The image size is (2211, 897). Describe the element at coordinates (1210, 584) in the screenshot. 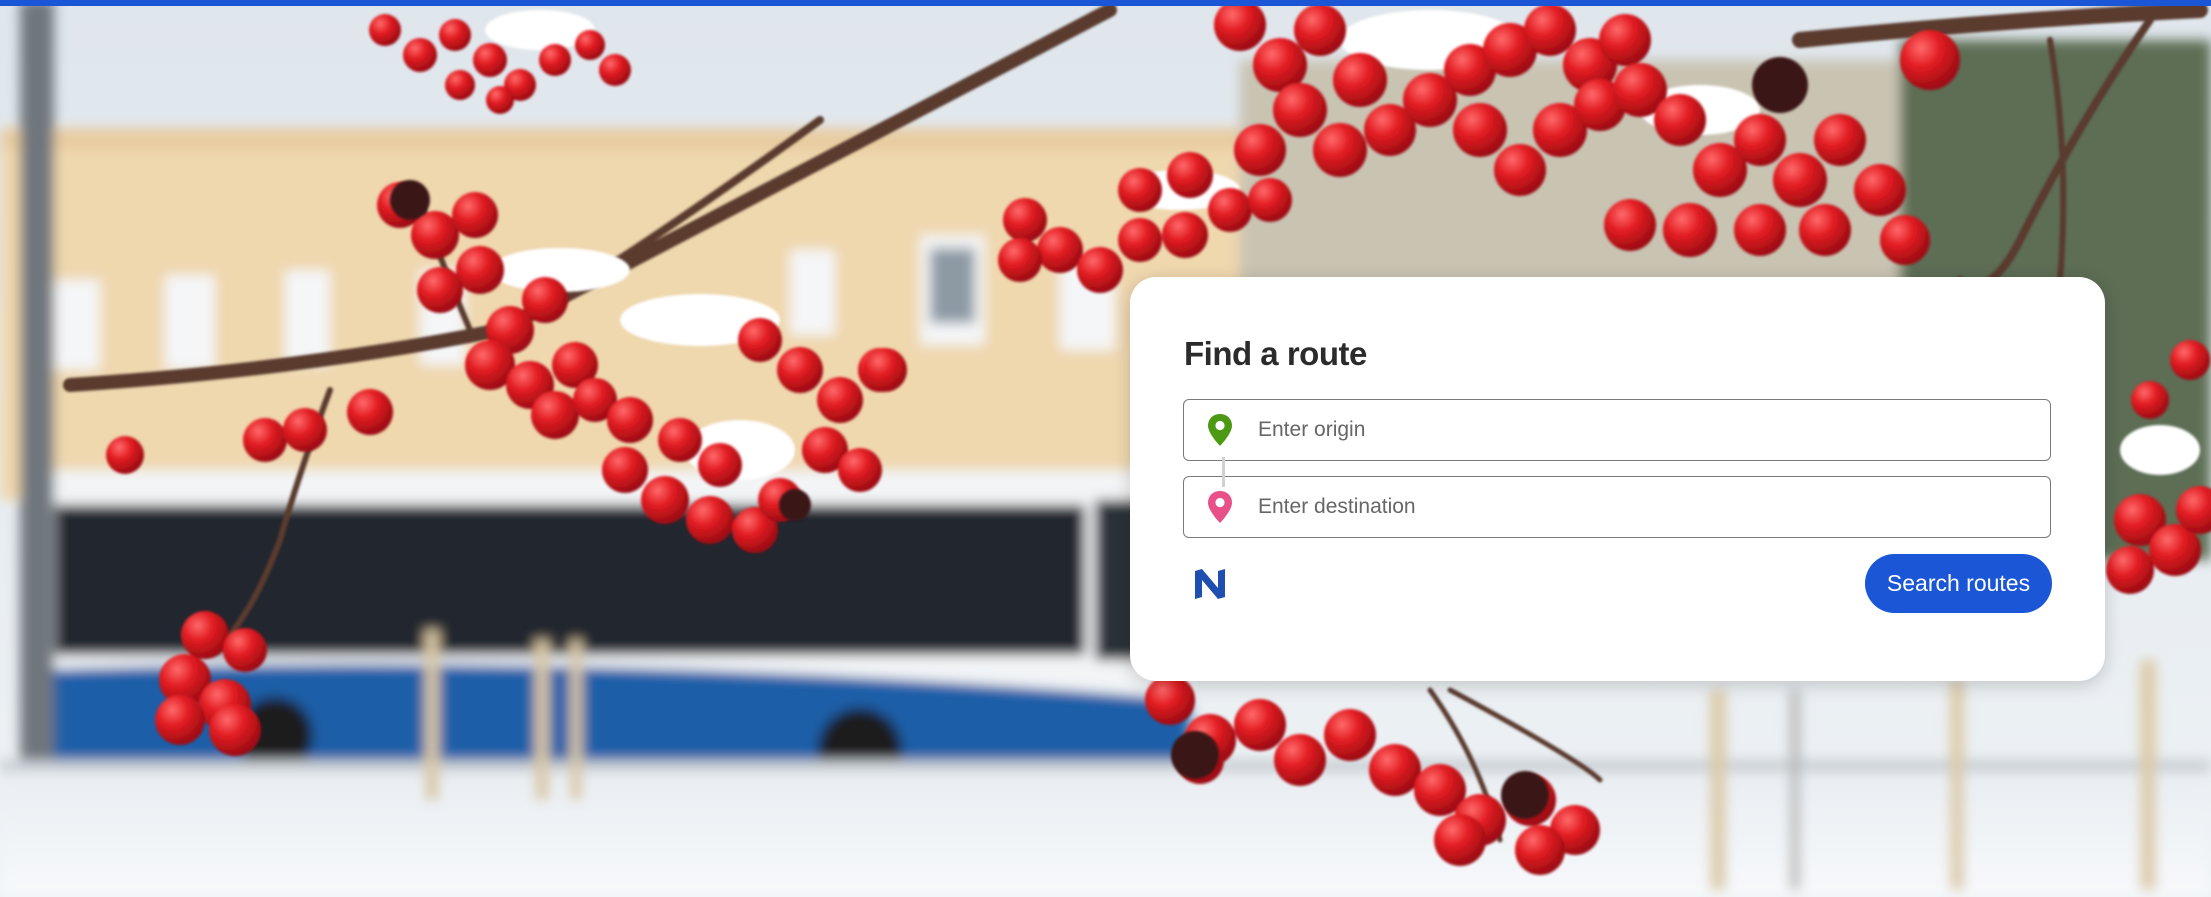

I see `brand-logo-icon` at that location.